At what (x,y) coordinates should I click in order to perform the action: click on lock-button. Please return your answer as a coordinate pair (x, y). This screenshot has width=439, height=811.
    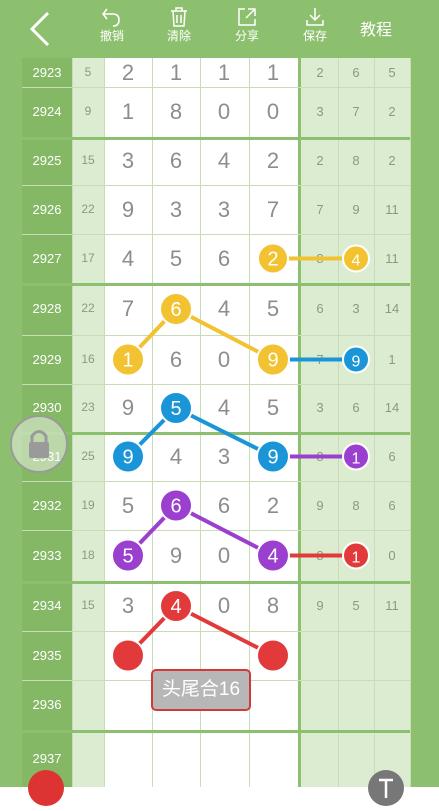
    Looking at the image, I should click on (39, 444).